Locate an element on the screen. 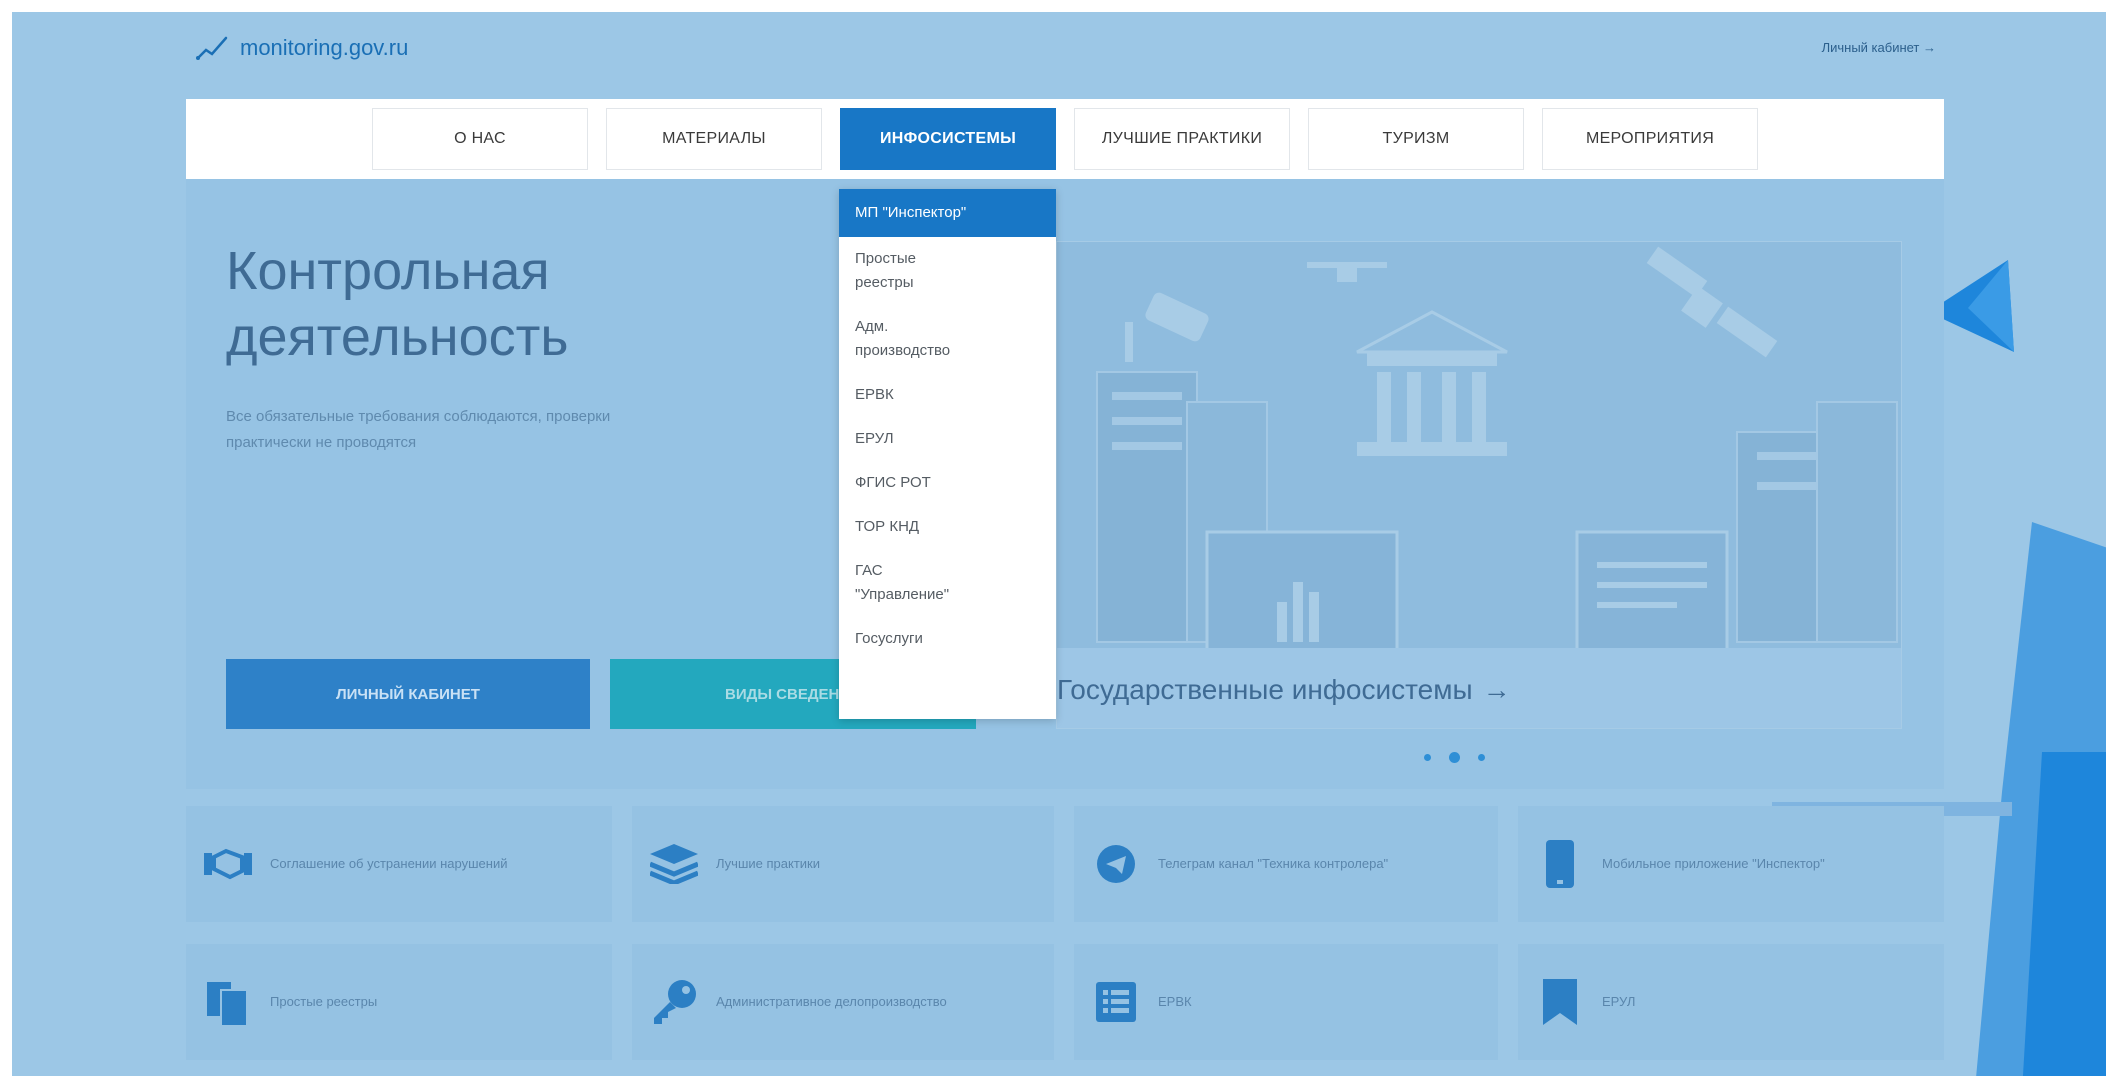 This screenshot has height=1076, width=2106. slider-dot-active is located at coordinates (1454, 757).